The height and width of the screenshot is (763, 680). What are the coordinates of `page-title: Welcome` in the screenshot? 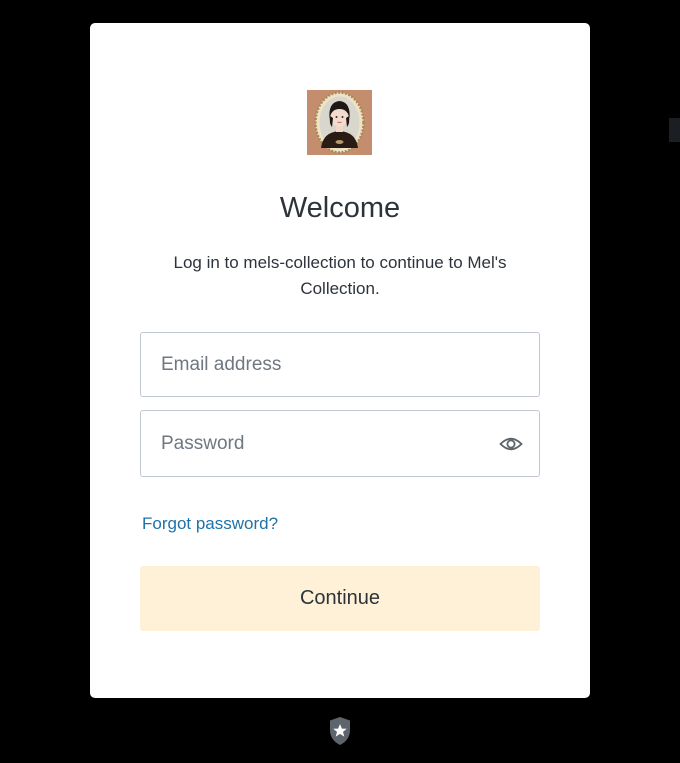 It's located at (340, 208).